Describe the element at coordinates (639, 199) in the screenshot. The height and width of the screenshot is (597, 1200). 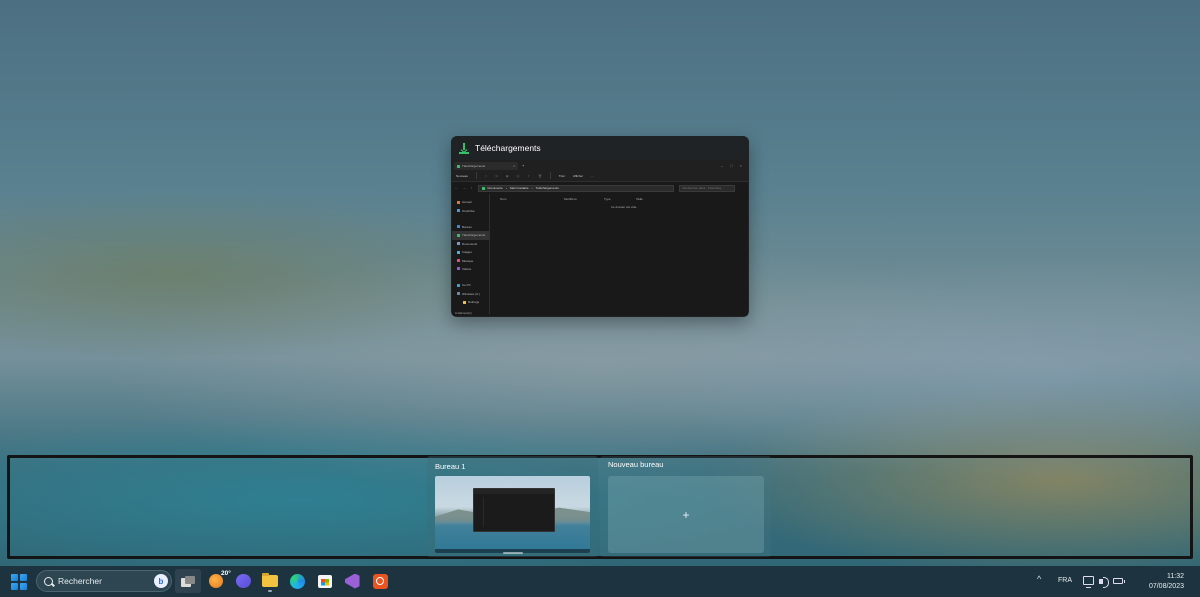
I see `column-size: Taille` at that location.